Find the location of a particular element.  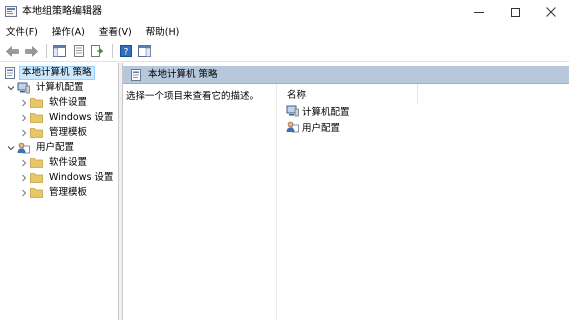

maximize-icon is located at coordinates (515, 12).